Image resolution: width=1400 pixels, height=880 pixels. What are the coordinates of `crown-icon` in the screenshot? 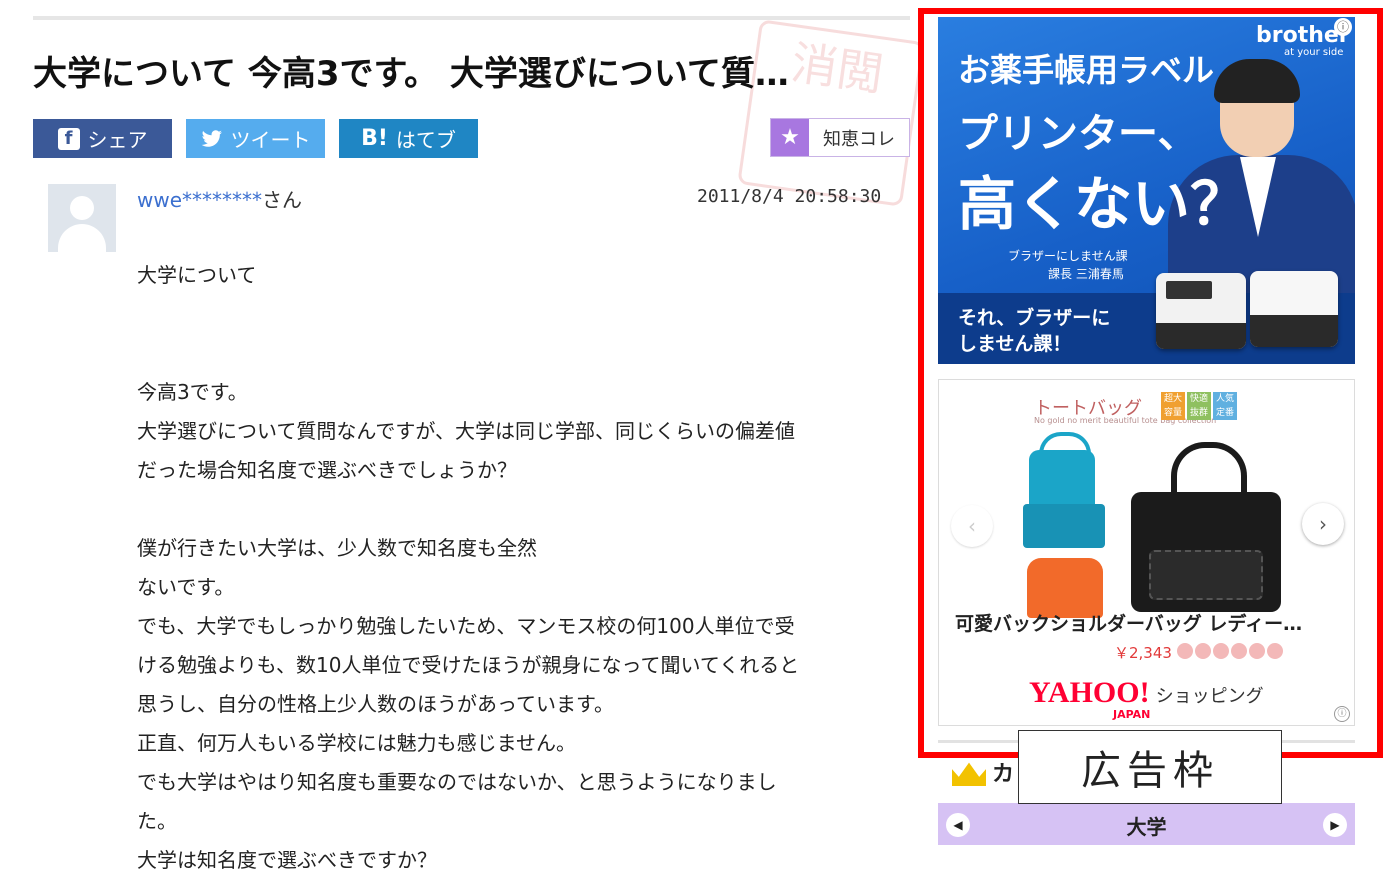 It's located at (969, 774).